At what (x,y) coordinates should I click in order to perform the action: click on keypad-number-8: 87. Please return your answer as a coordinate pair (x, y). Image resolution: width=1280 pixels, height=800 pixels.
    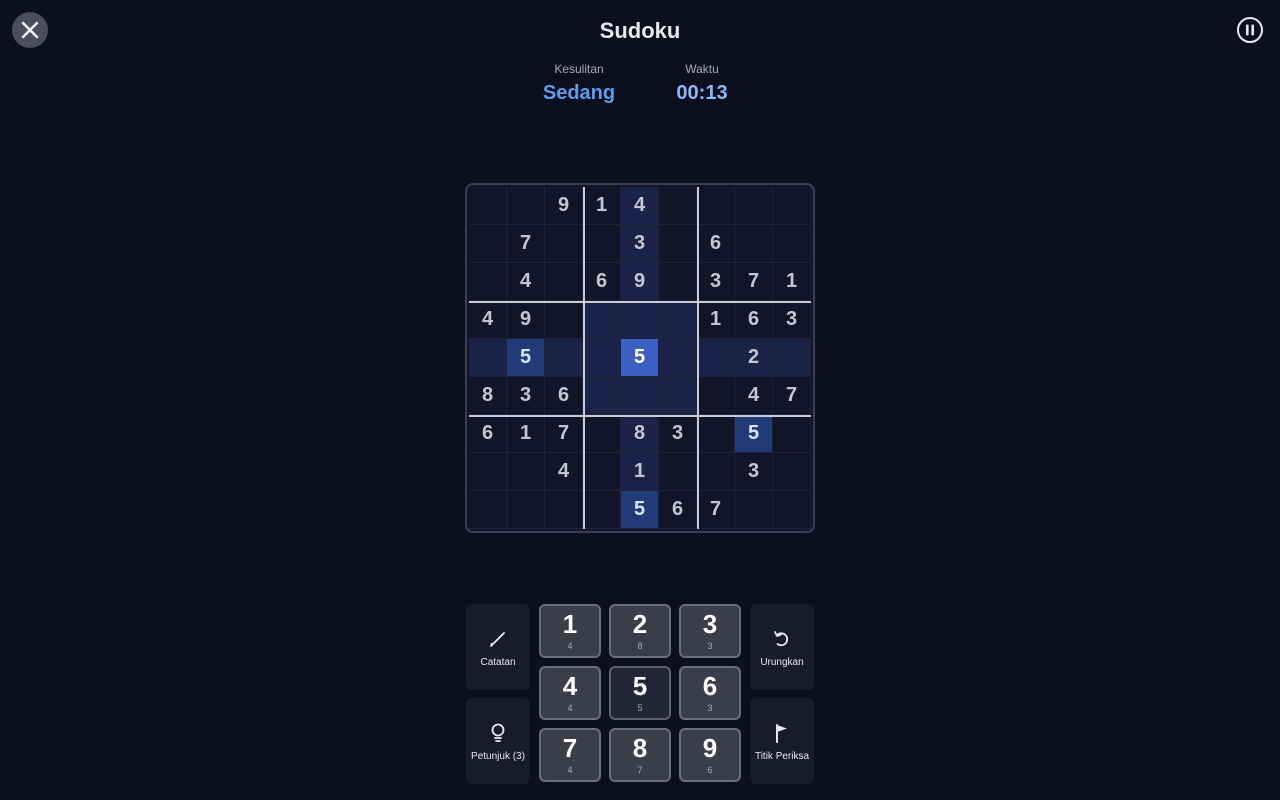
    Looking at the image, I should click on (640, 755).